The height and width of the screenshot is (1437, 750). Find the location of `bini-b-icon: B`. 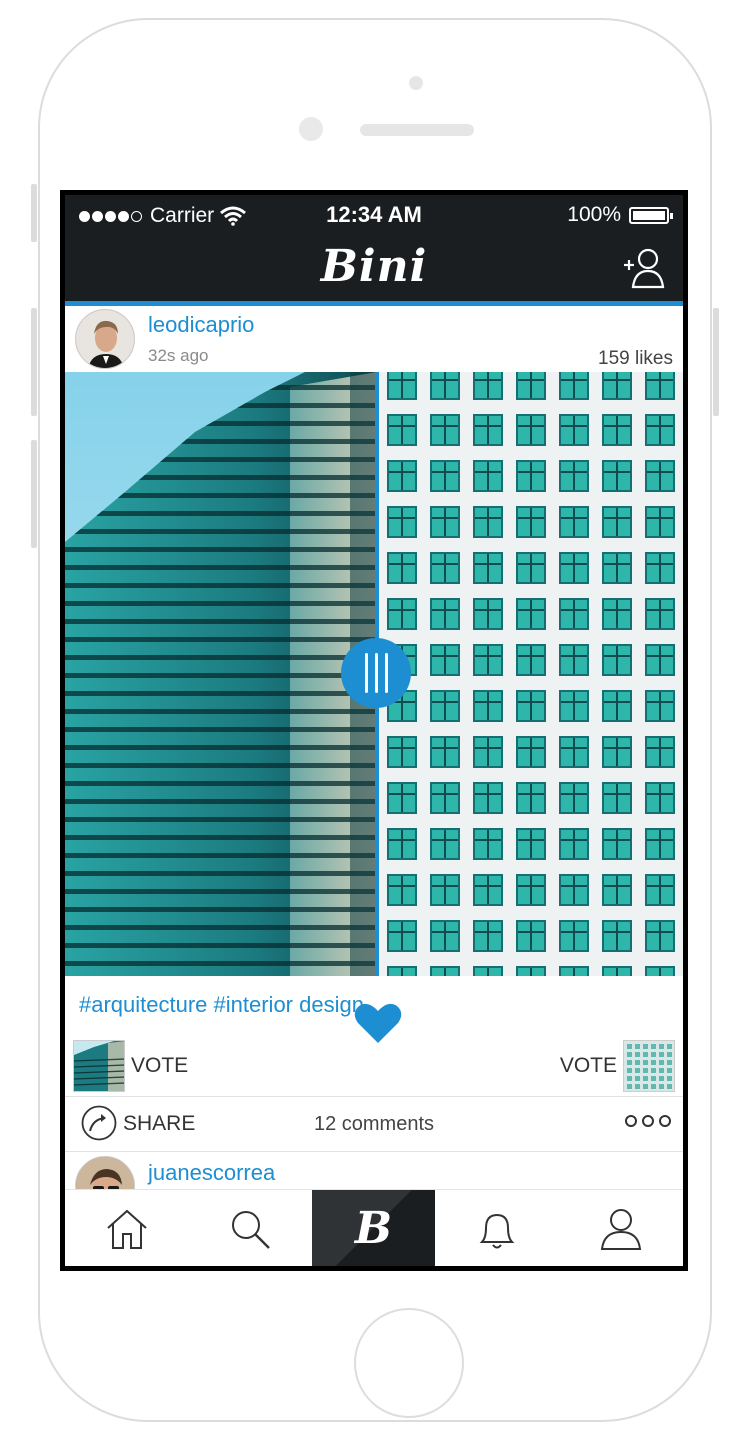

bini-b-icon: B is located at coordinates (373, 1228).